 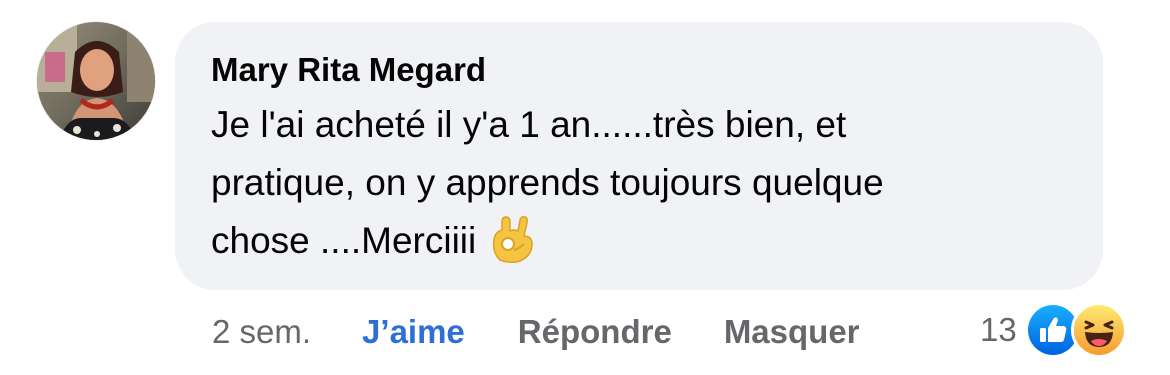 What do you see at coordinates (639, 70) in the screenshot?
I see `comment-author: Mary Rita Megard` at bounding box center [639, 70].